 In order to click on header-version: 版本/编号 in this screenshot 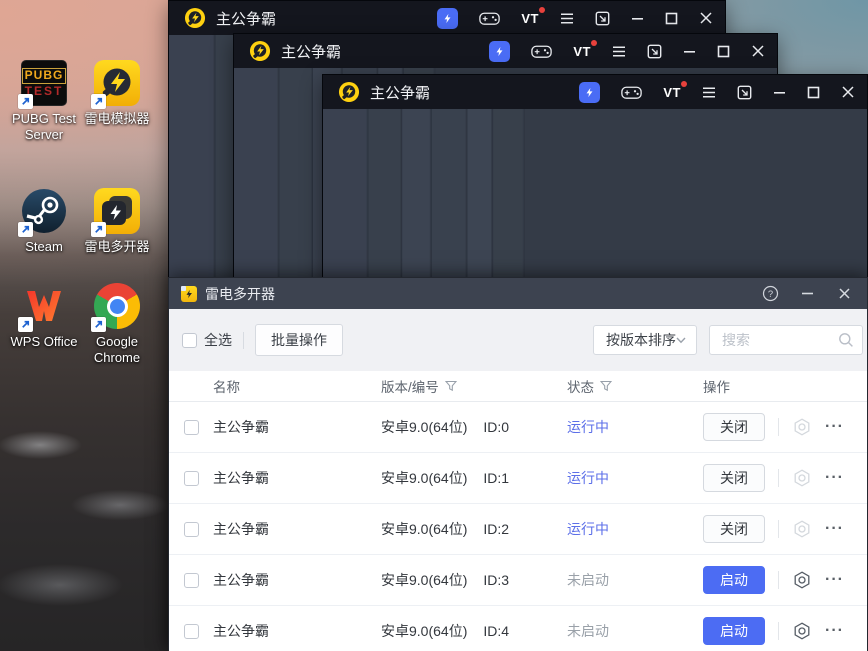, I will do `click(410, 387)`.